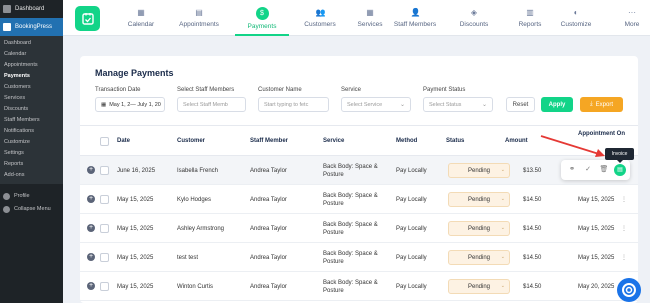  Describe the element at coordinates (199, 18) in the screenshot. I see `nav-appointments: ▤ Appointments` at that location.